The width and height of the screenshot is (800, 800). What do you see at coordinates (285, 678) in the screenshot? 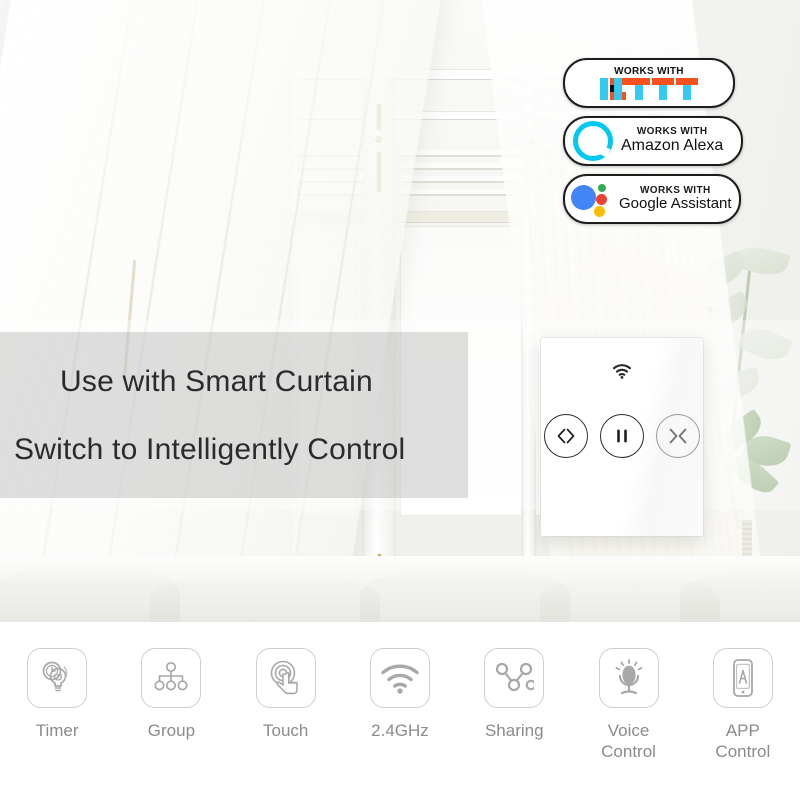
I see `touch-hand-icon` at bounding box center [285, 678].